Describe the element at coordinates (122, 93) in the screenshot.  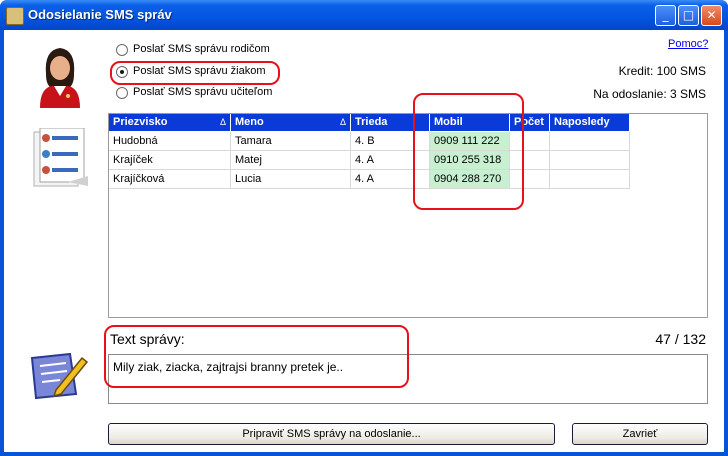
I see `radio-teachers` at that location.